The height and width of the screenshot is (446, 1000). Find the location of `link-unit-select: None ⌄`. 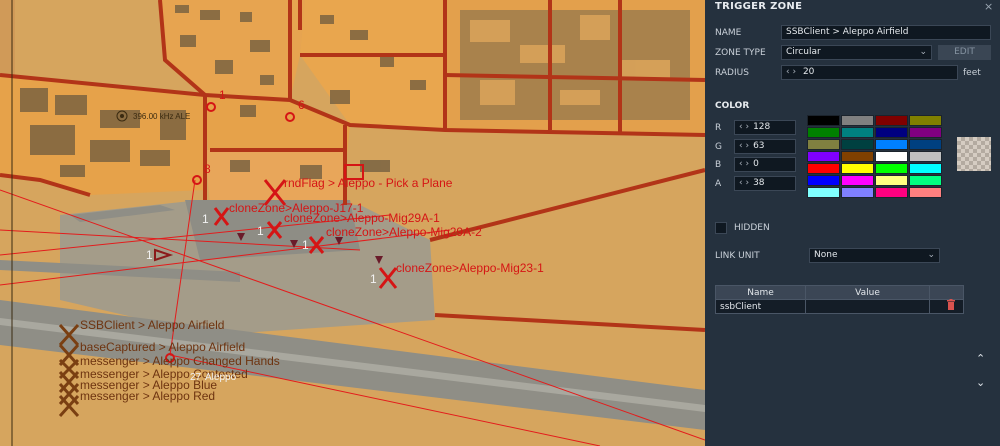

link-unit-select: None ⌄ is located at coordinates (874, 255).